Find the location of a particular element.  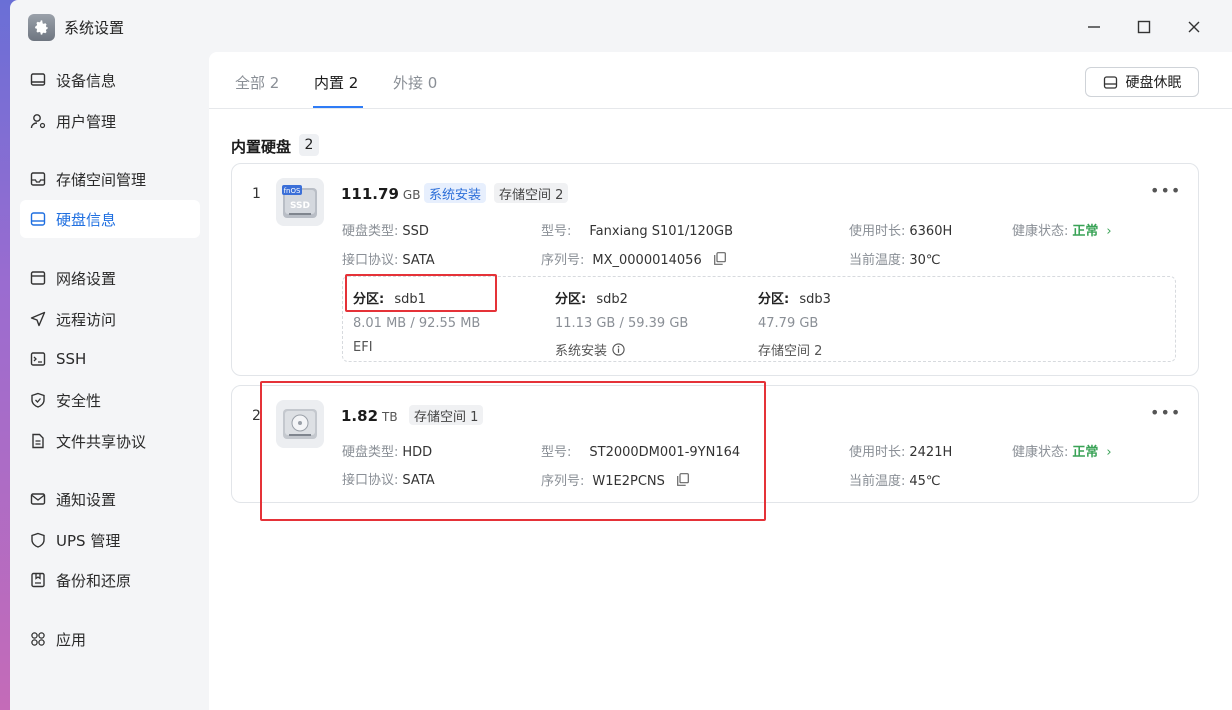

disk-sleep-button: 硬盘休眠 is located at coordinates (1142, 82).